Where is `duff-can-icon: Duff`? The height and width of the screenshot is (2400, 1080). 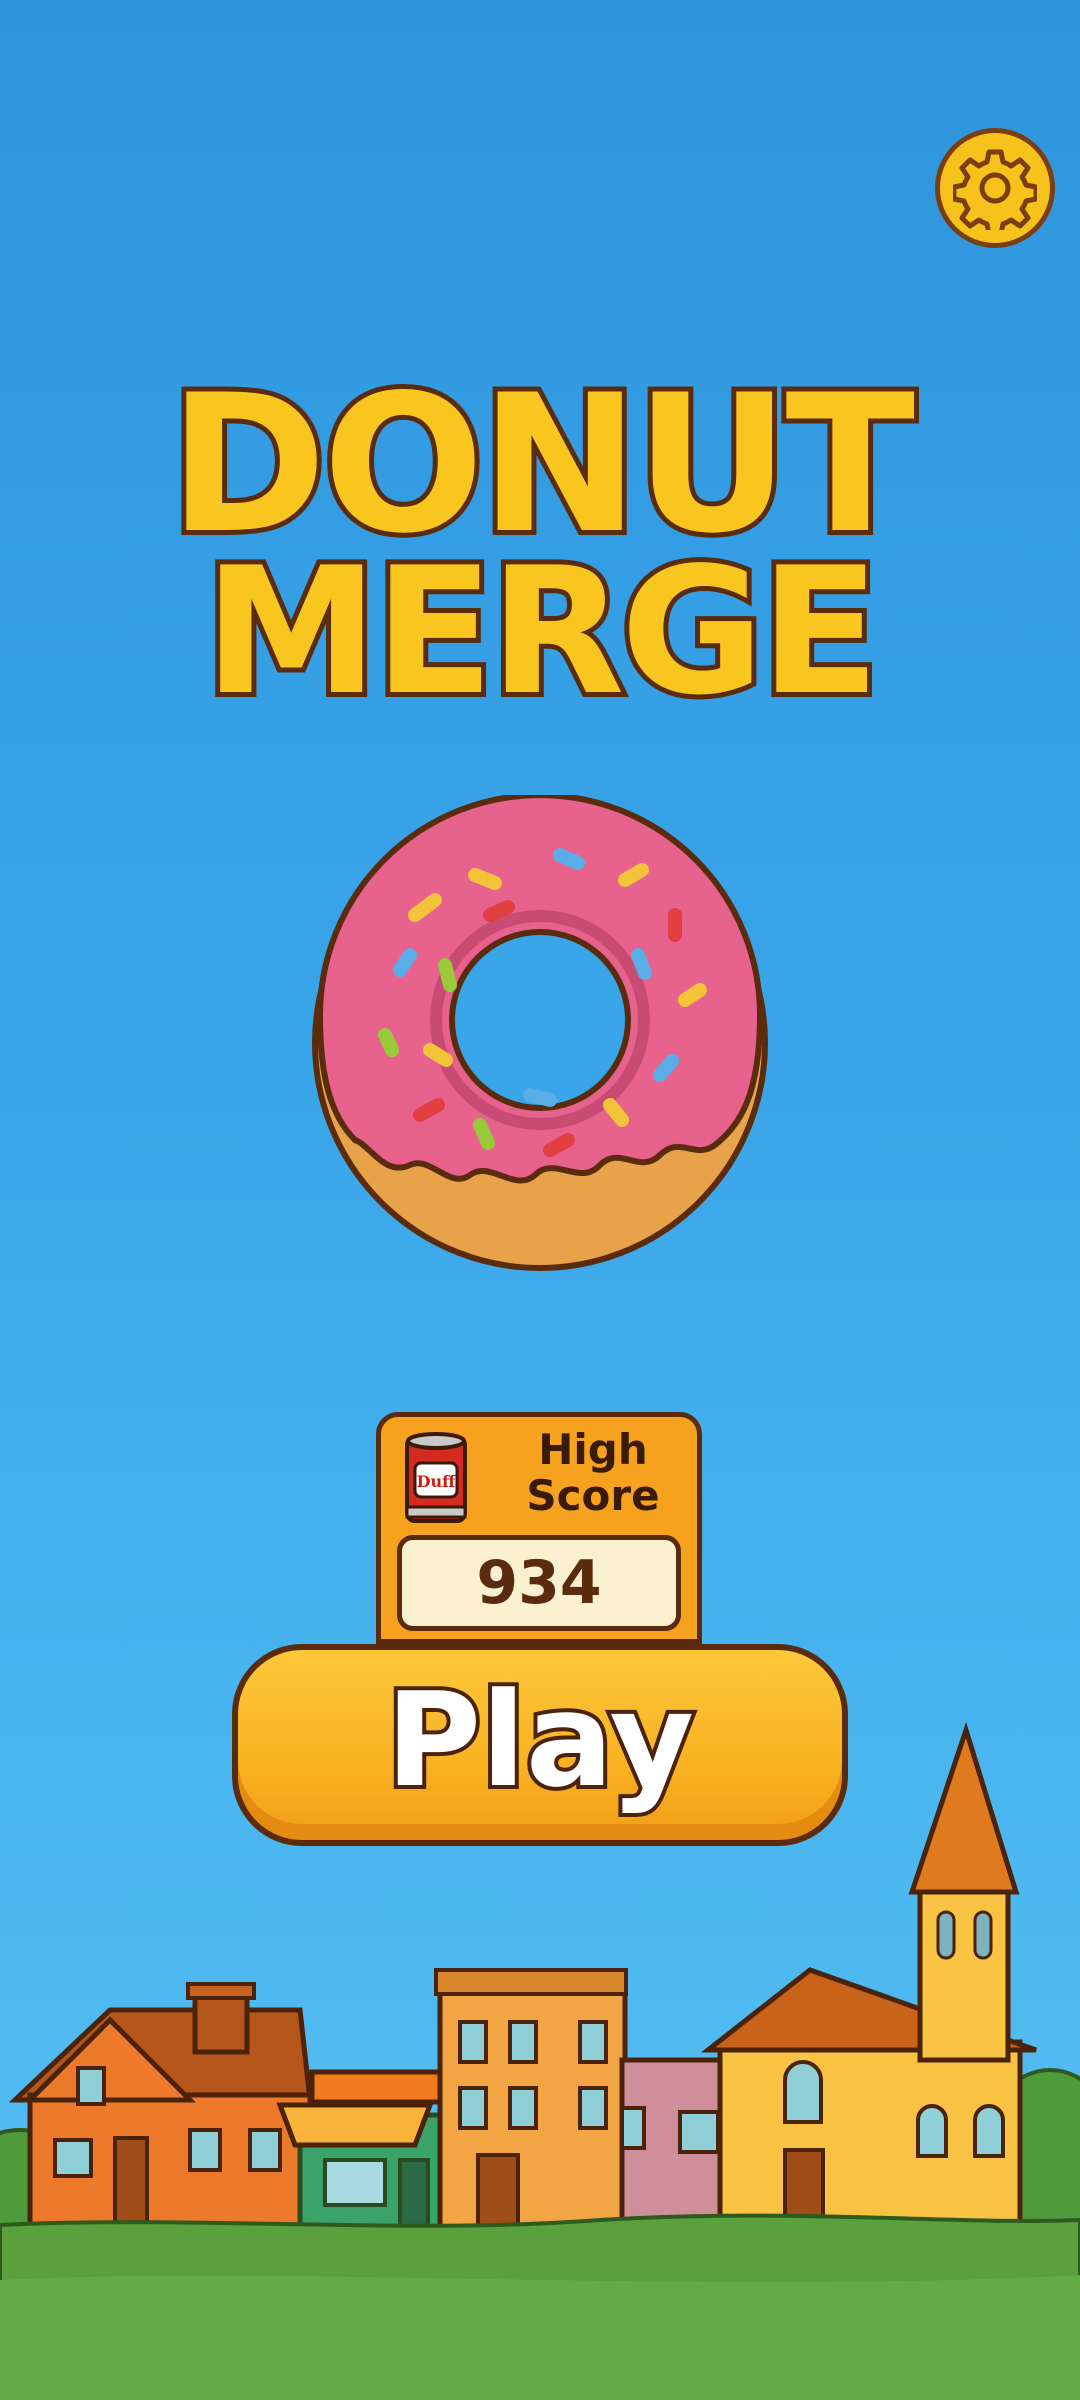 duff-can-icon: Duff is located at coordinates (436, 1477).